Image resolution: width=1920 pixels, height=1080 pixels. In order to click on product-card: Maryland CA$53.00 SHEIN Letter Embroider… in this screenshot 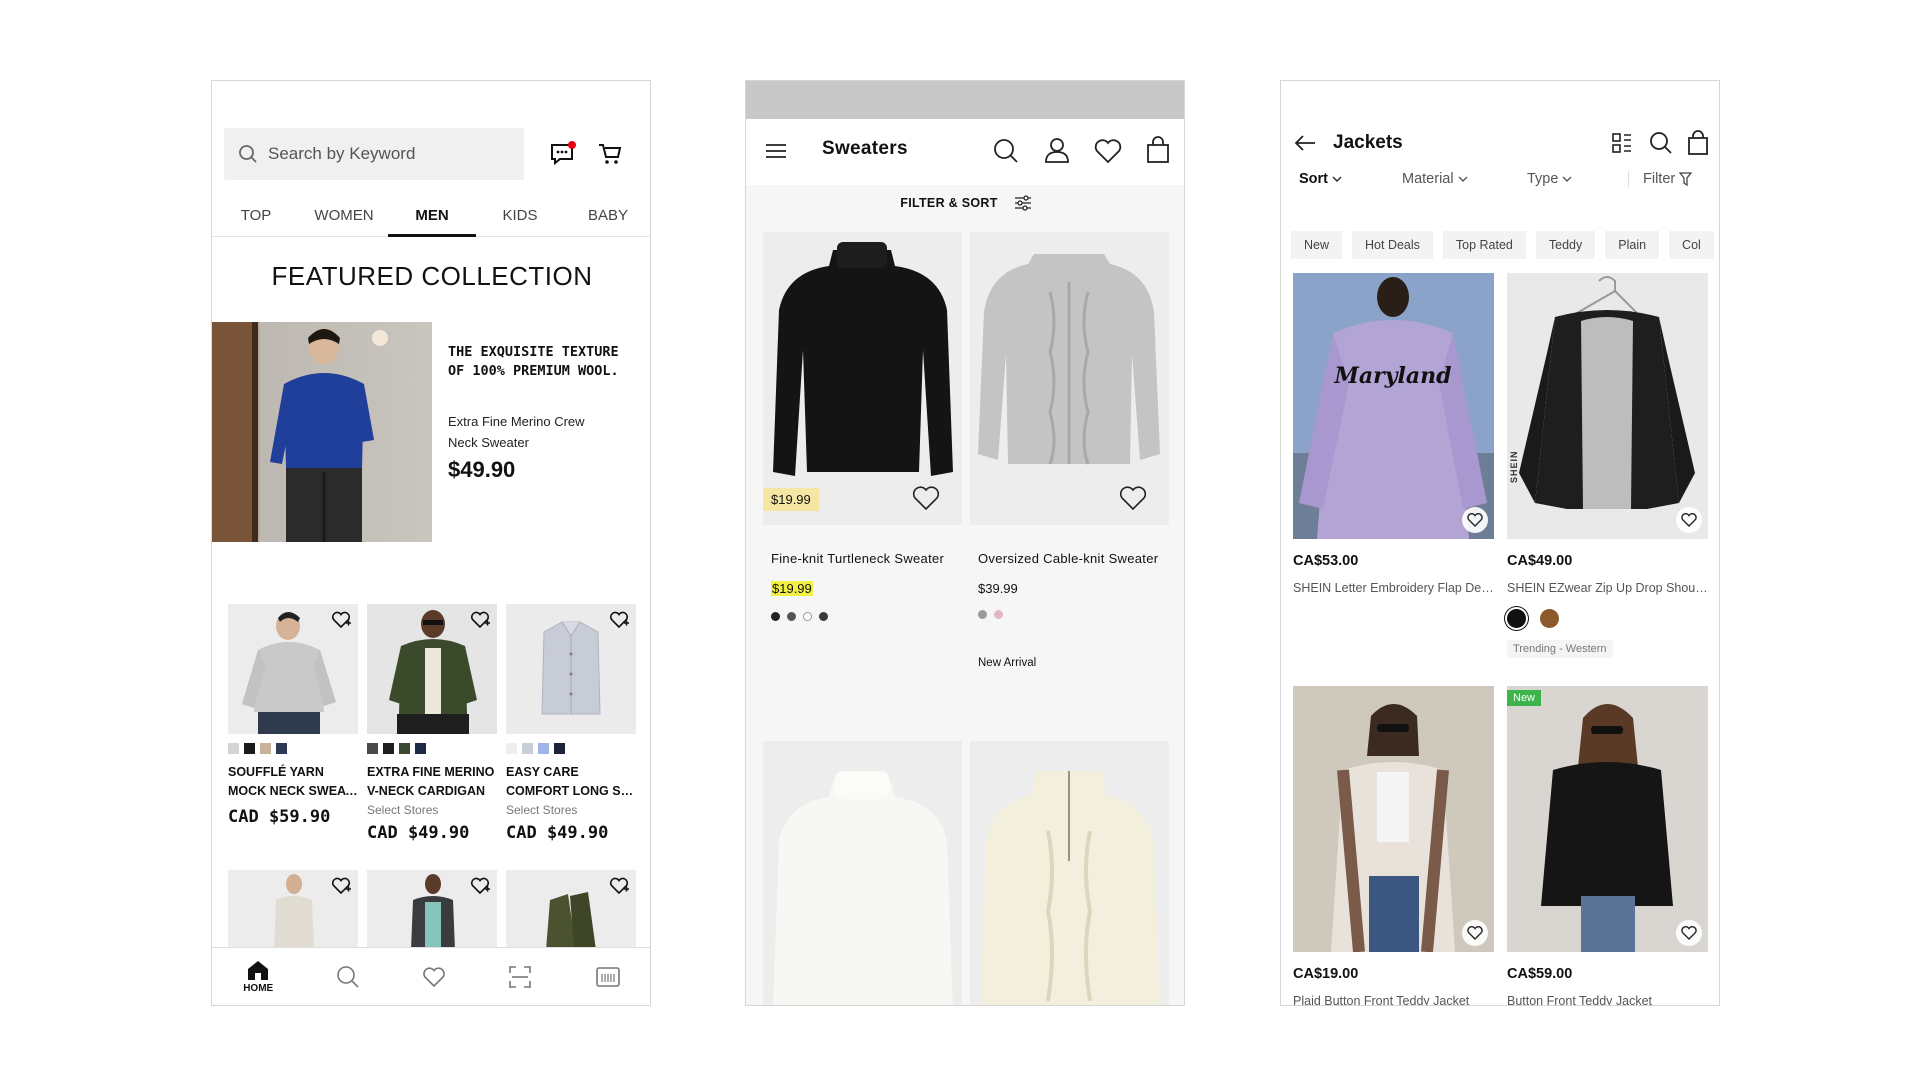, I will do `click(1393, 434)`.